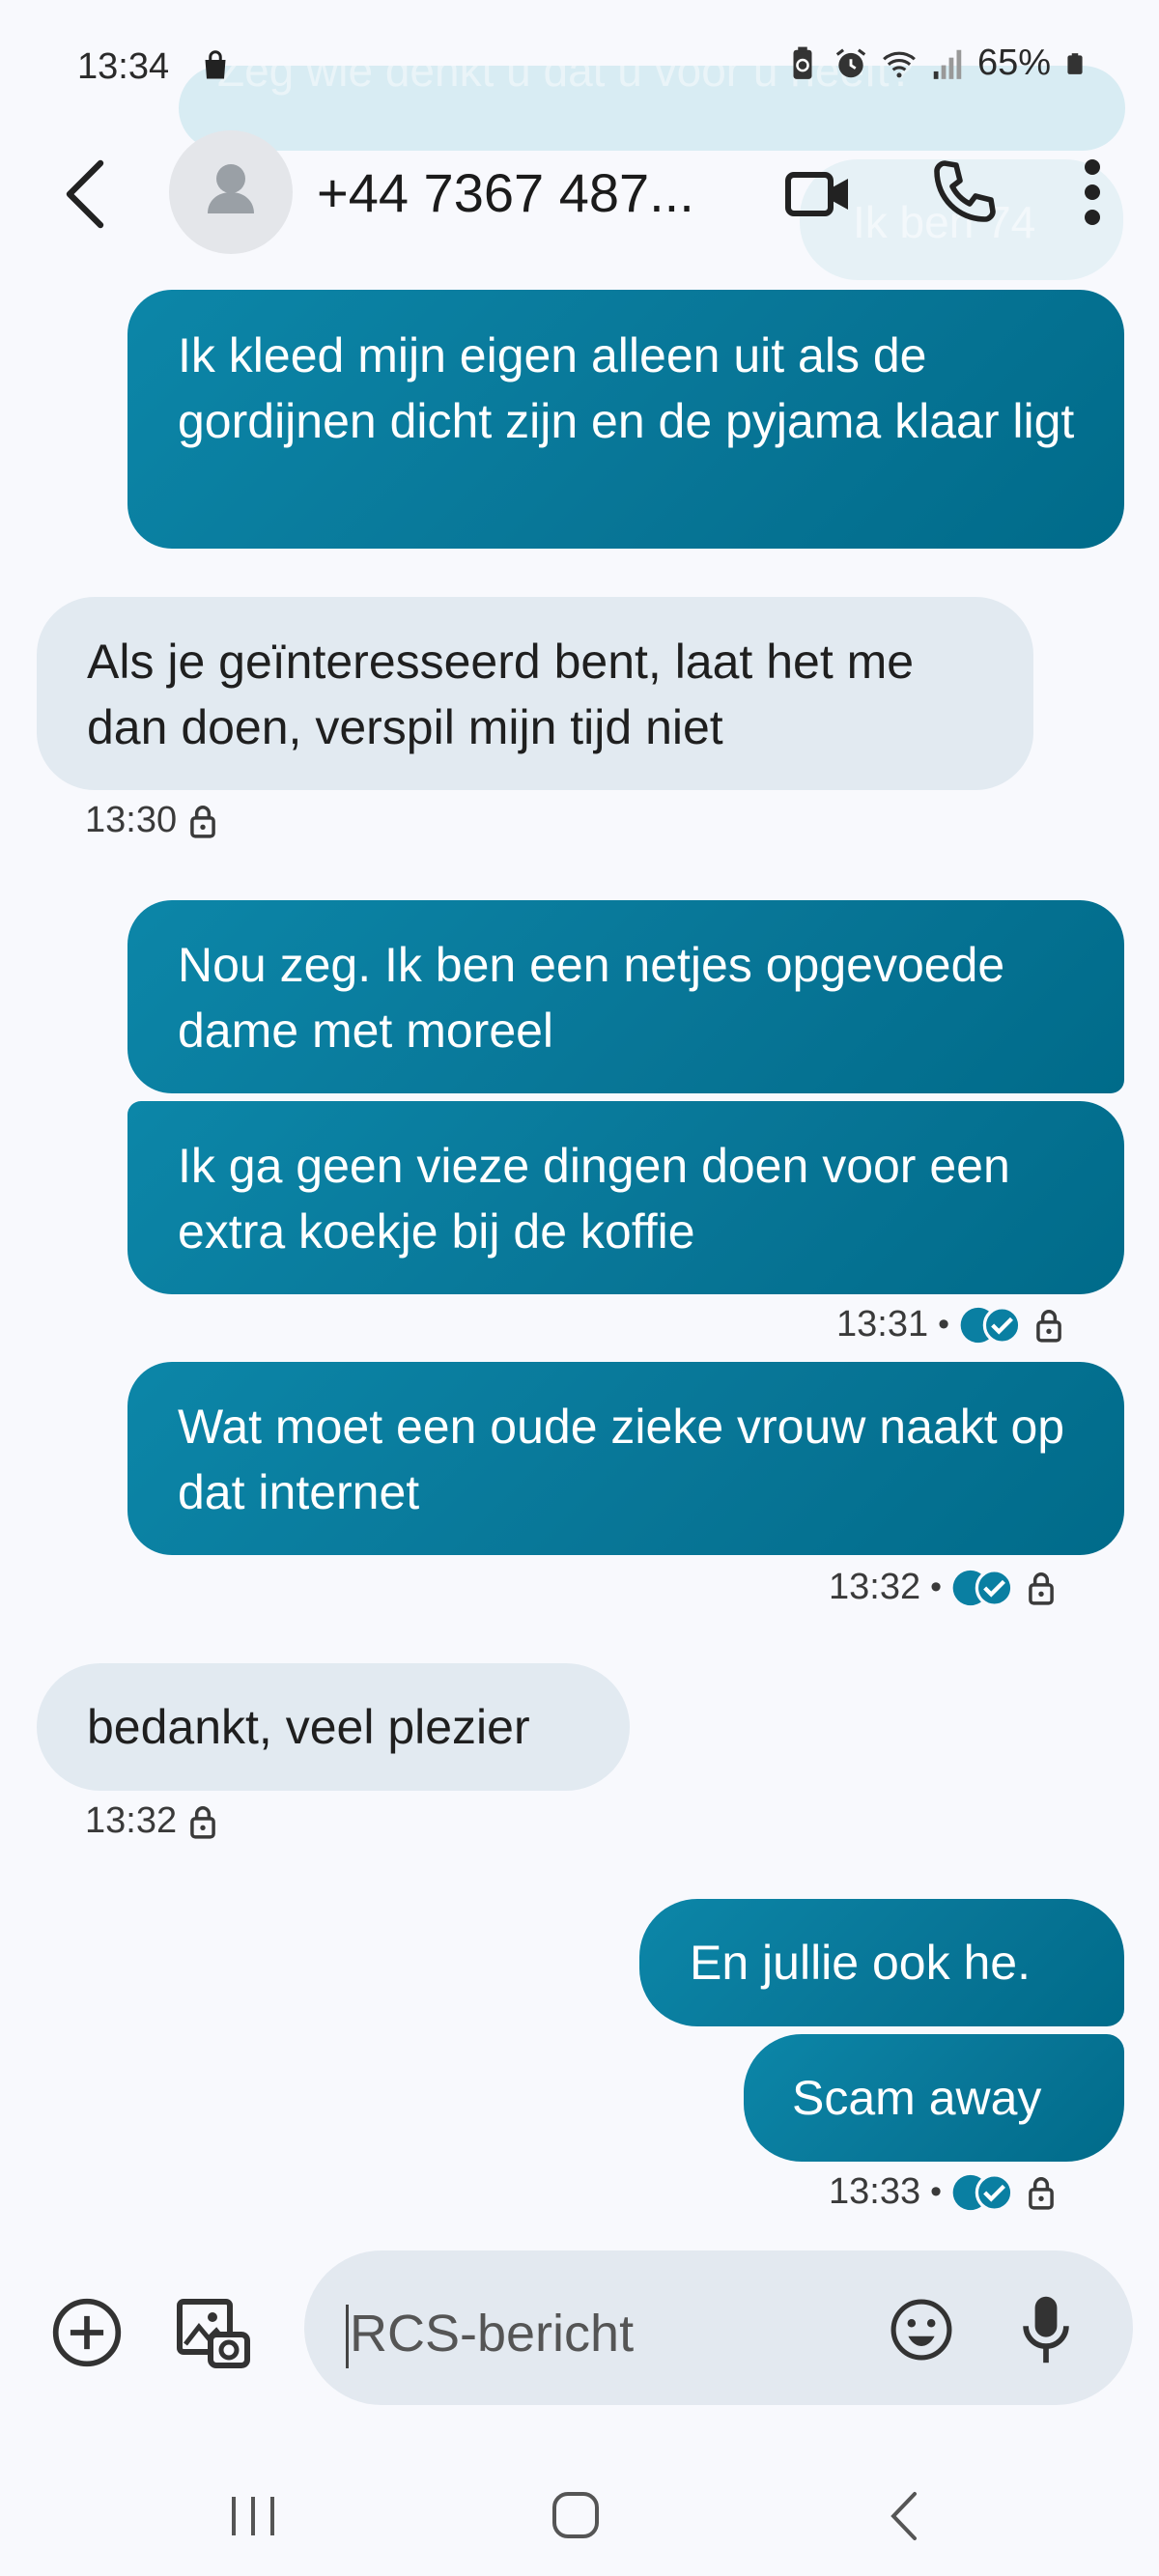 This screenshot has height=2576, width=1159. I want to click on message-meta: 13:30, so click(152, 820).